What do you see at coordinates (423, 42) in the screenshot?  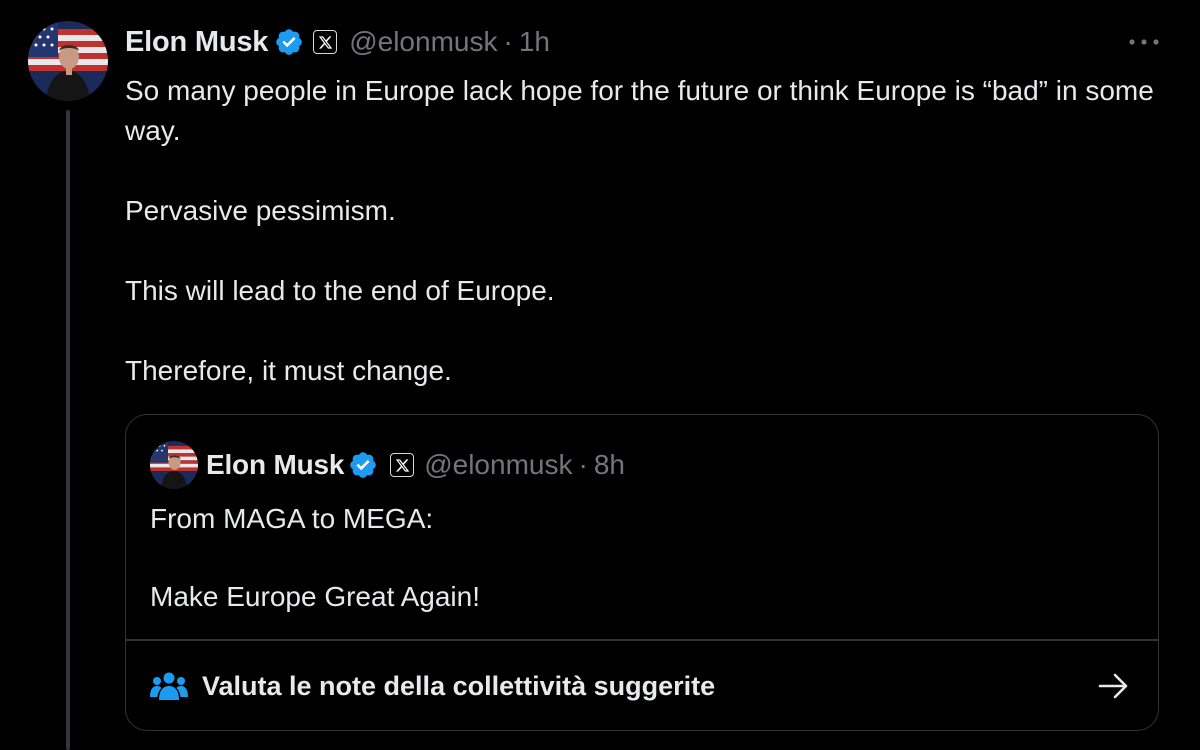 I see `author-handle: @elonmusk` at bounding box center [423, 42].